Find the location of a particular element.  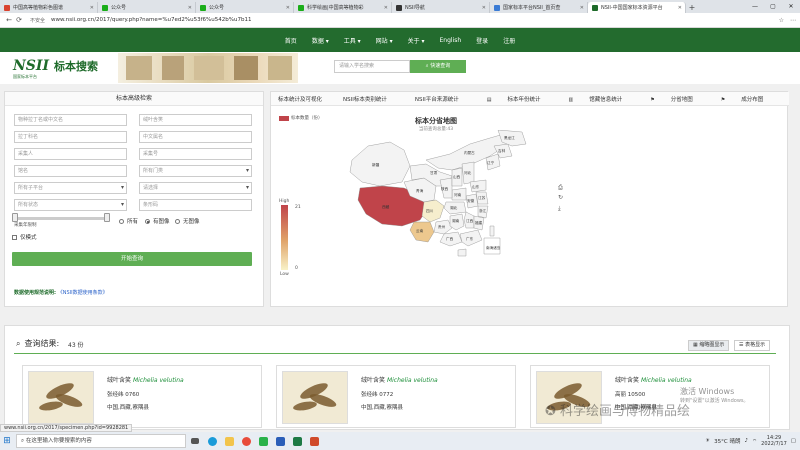

map-download-icon: ⤓ is located at coordinates (559, 209).